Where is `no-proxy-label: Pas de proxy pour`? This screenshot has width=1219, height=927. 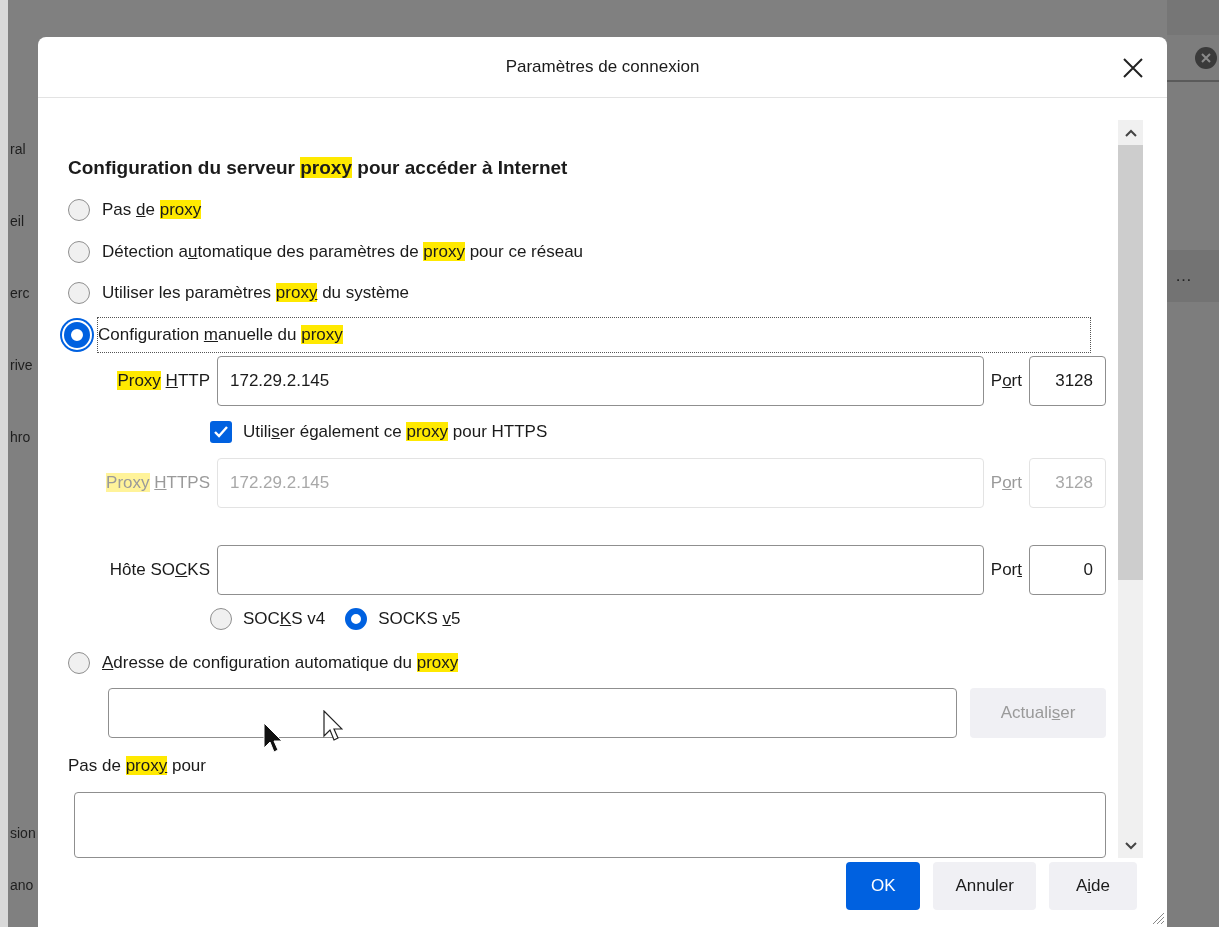
no-proxy-label: Pas de proxy pour is located at coordinates (137, 766).